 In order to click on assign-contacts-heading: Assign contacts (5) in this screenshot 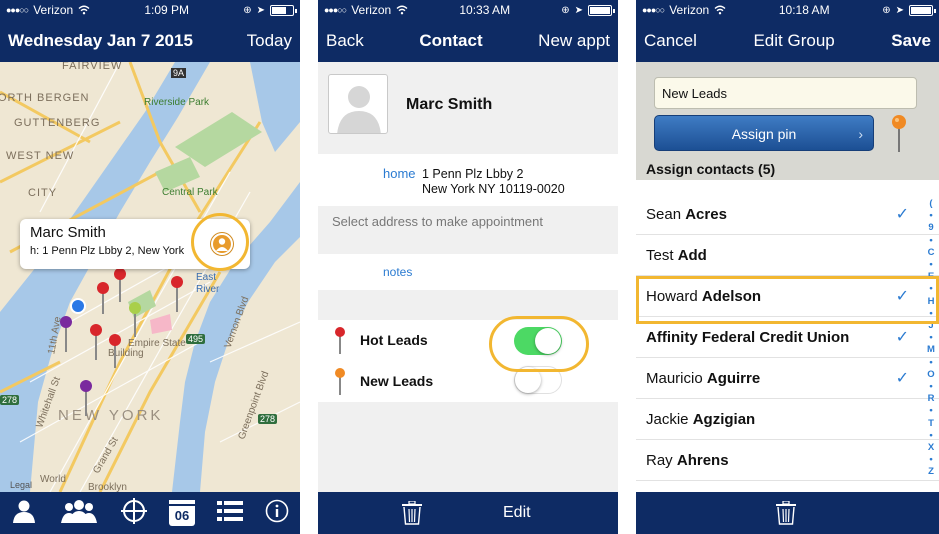, I will do `click(711, 169)`.